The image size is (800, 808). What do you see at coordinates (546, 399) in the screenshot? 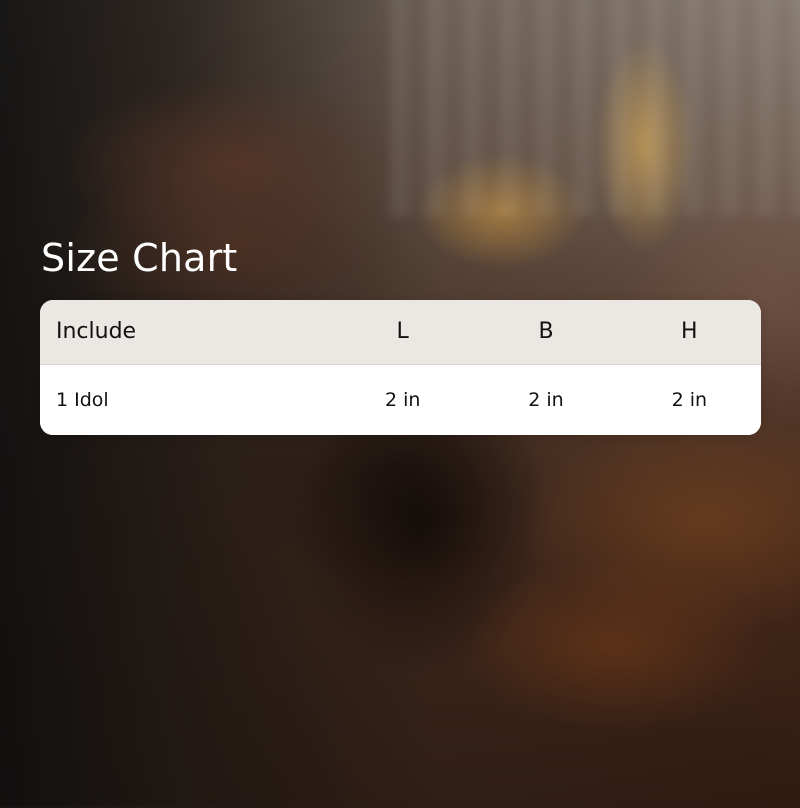
I see `cell-breadth: 2 in` at bounding box center [546, 399].